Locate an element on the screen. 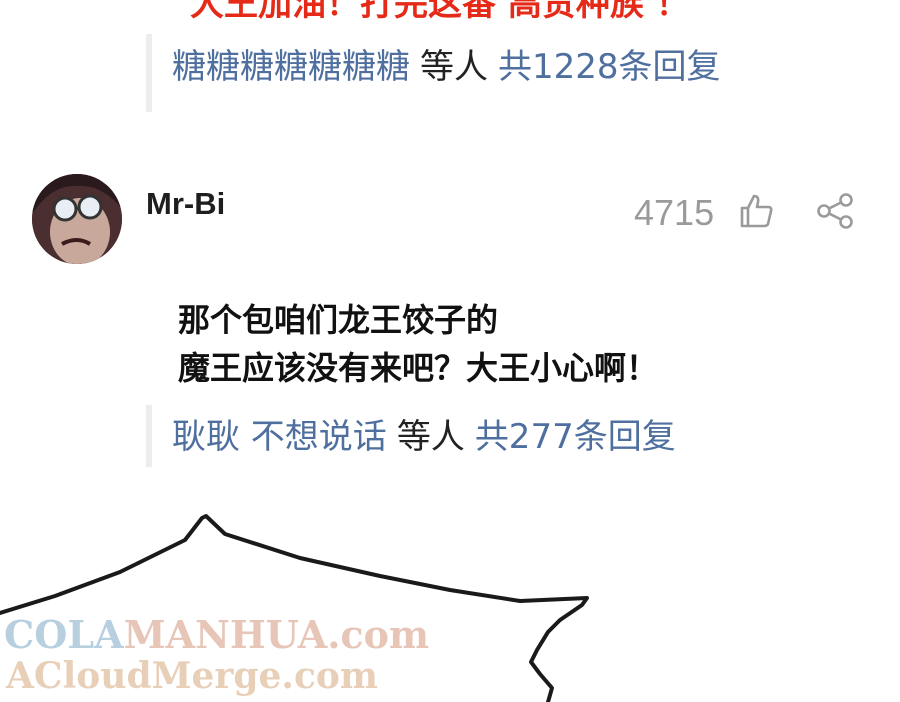 This screenshot has height=702, width=900. reply-summary: 耿耿 不想说话 等人 共277条回复 is located at coordinates (424, 437).